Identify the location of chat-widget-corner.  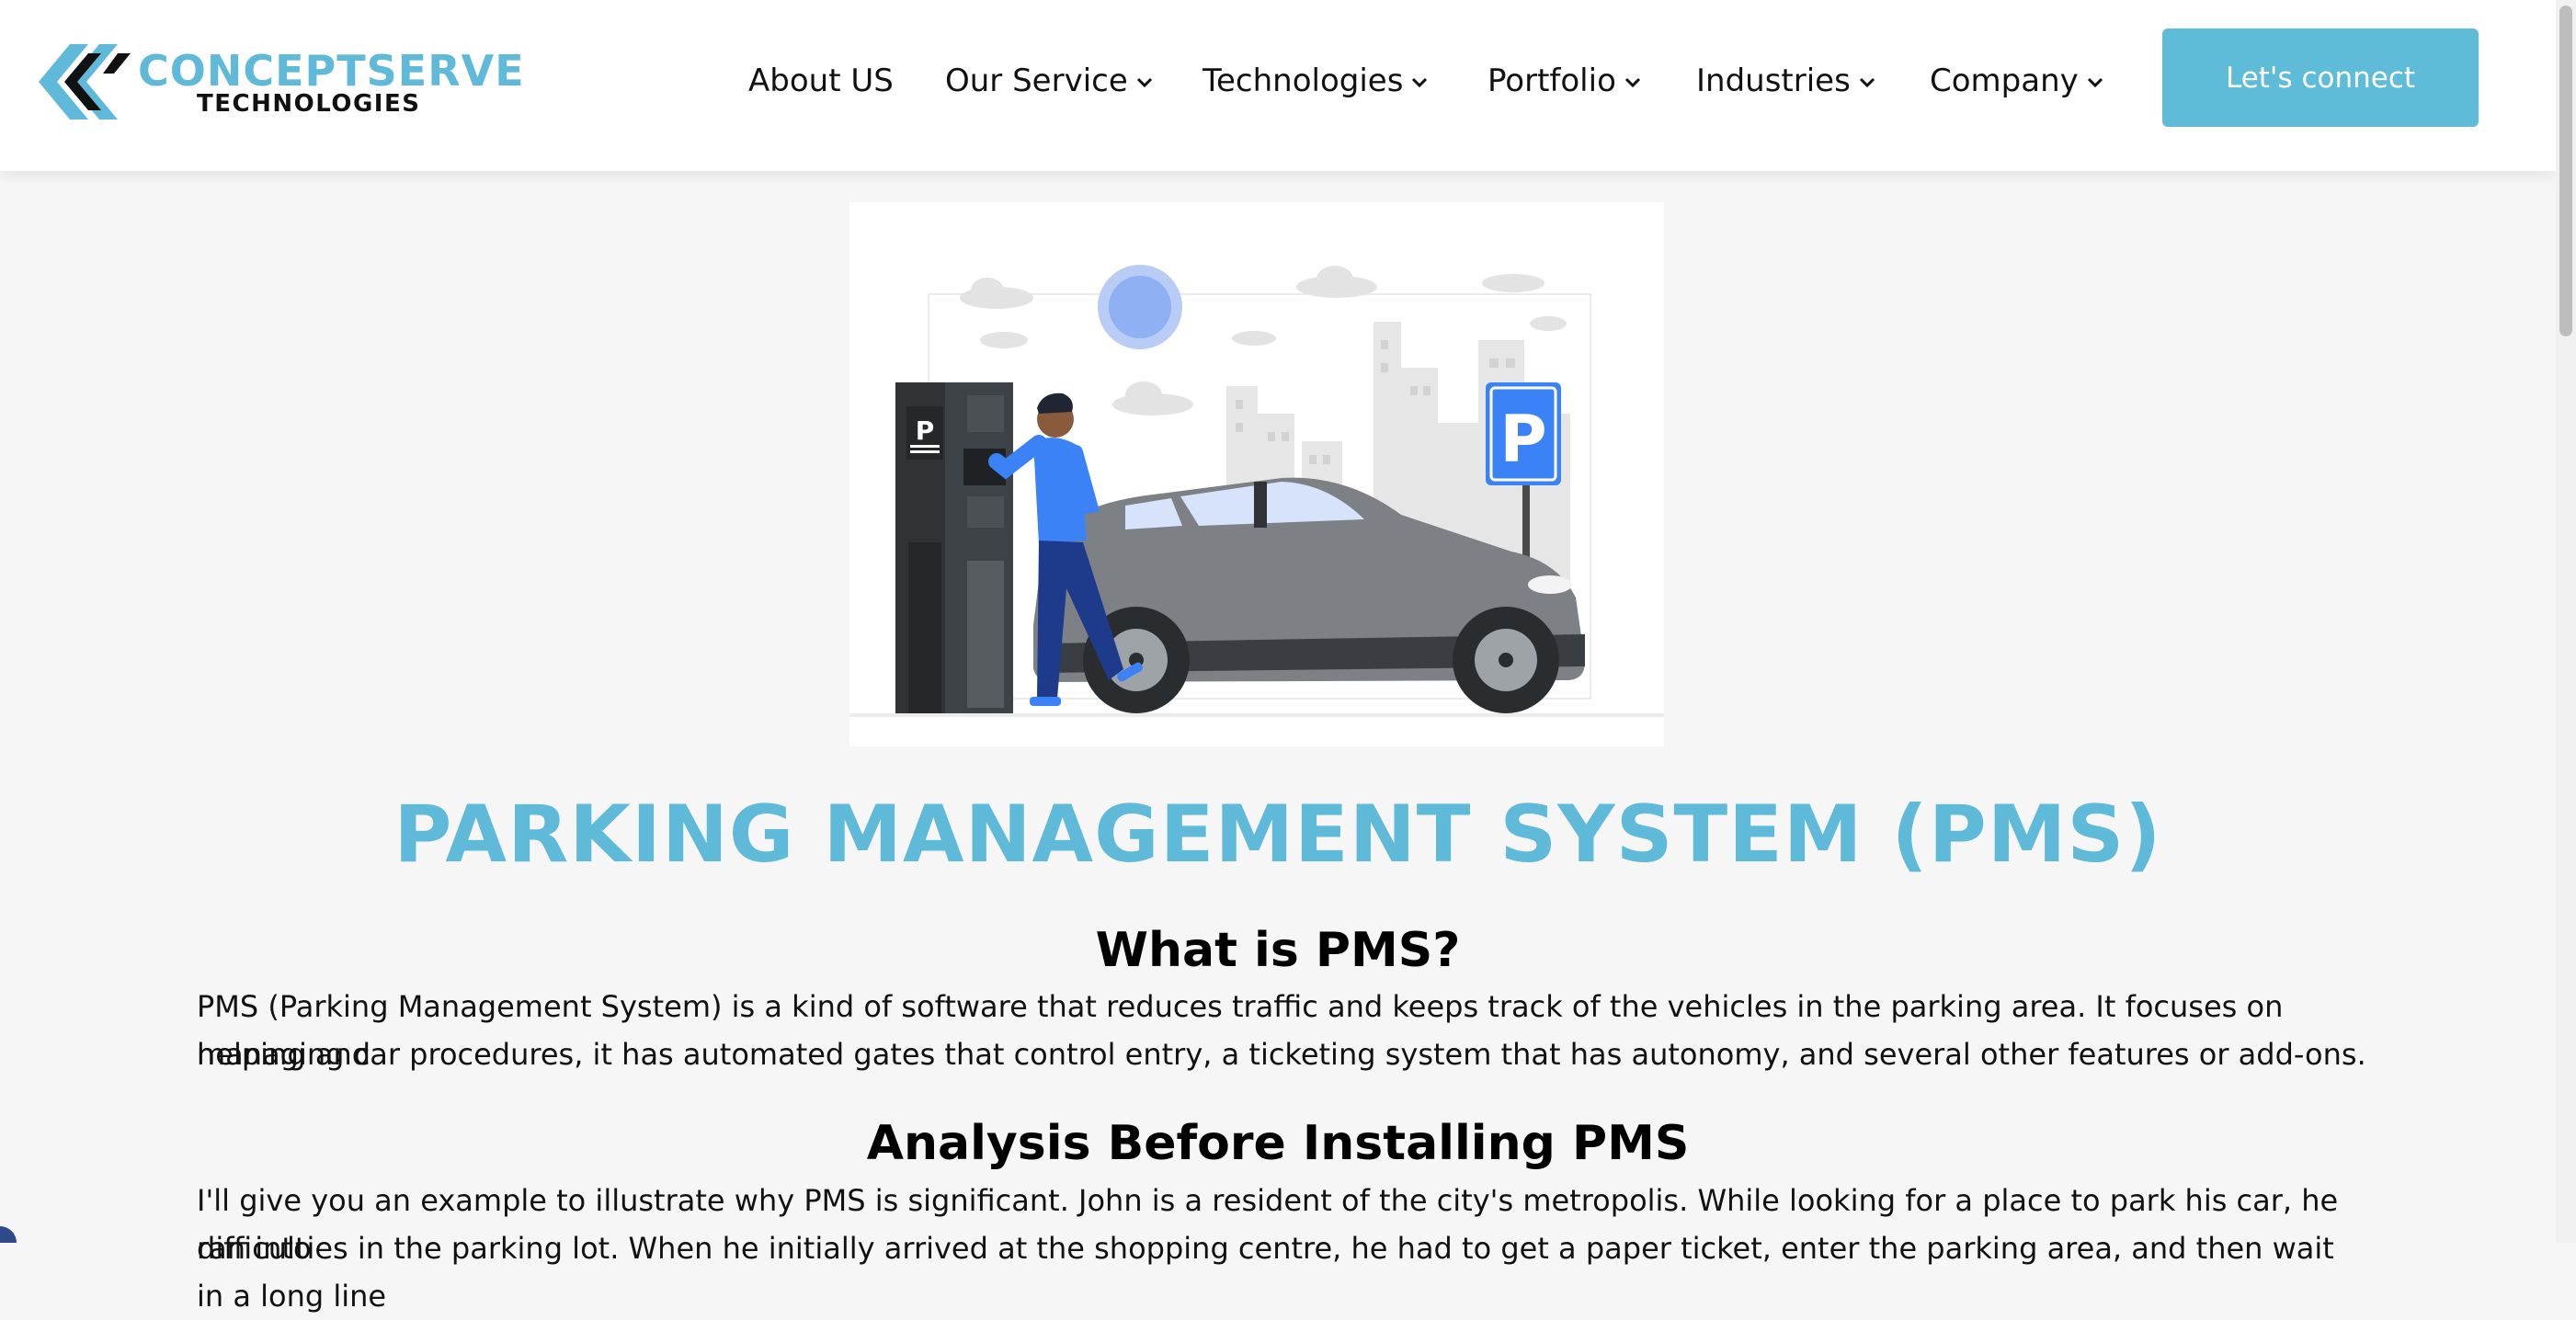
(8, 1234).